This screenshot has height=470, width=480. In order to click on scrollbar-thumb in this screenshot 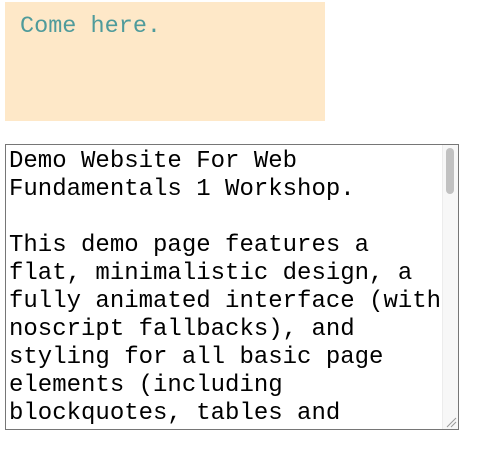, I will do `click(450, 171)`.